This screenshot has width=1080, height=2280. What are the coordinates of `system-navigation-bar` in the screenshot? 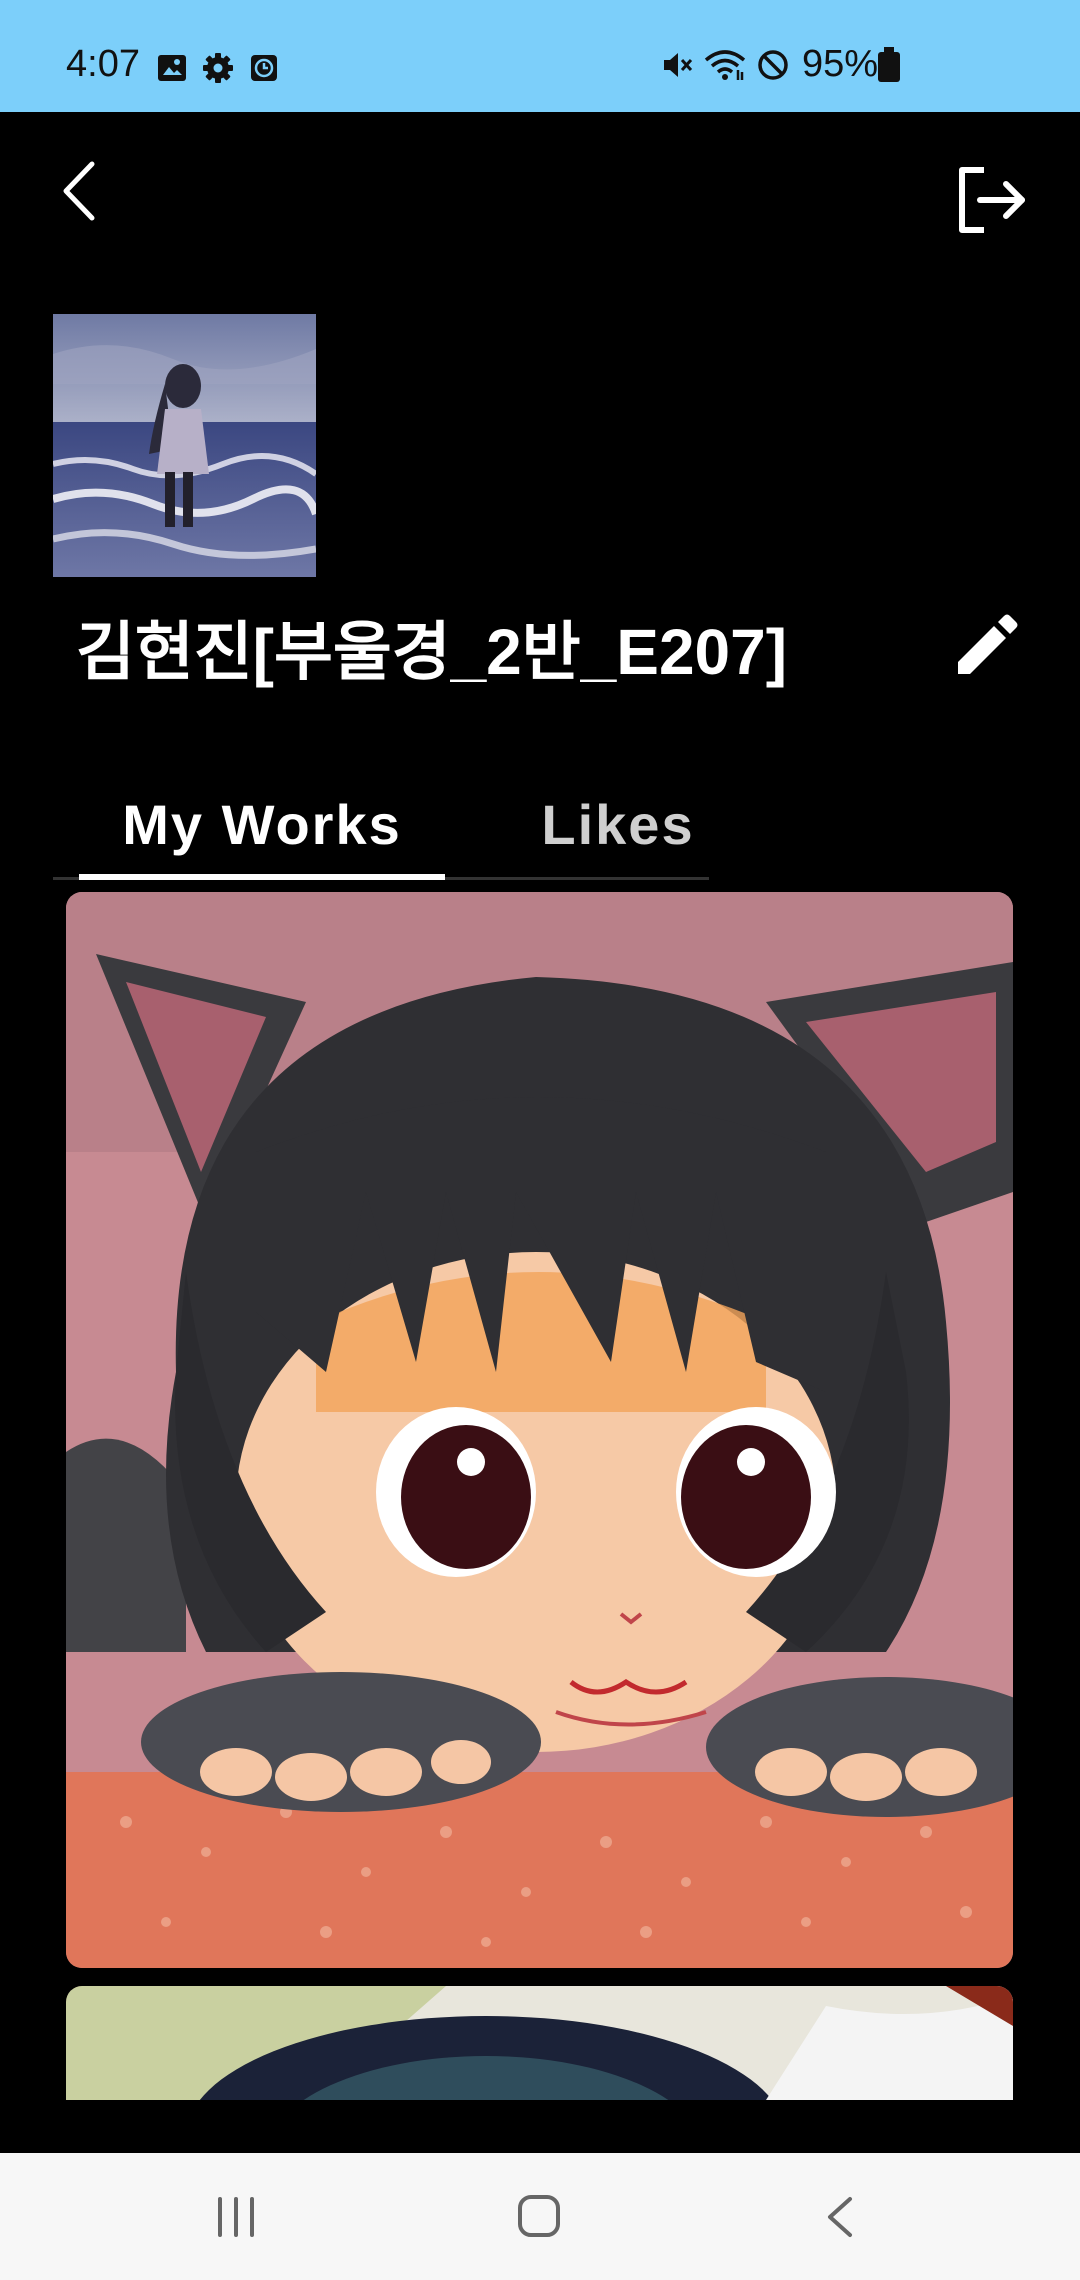 It's located at (540, 2216).